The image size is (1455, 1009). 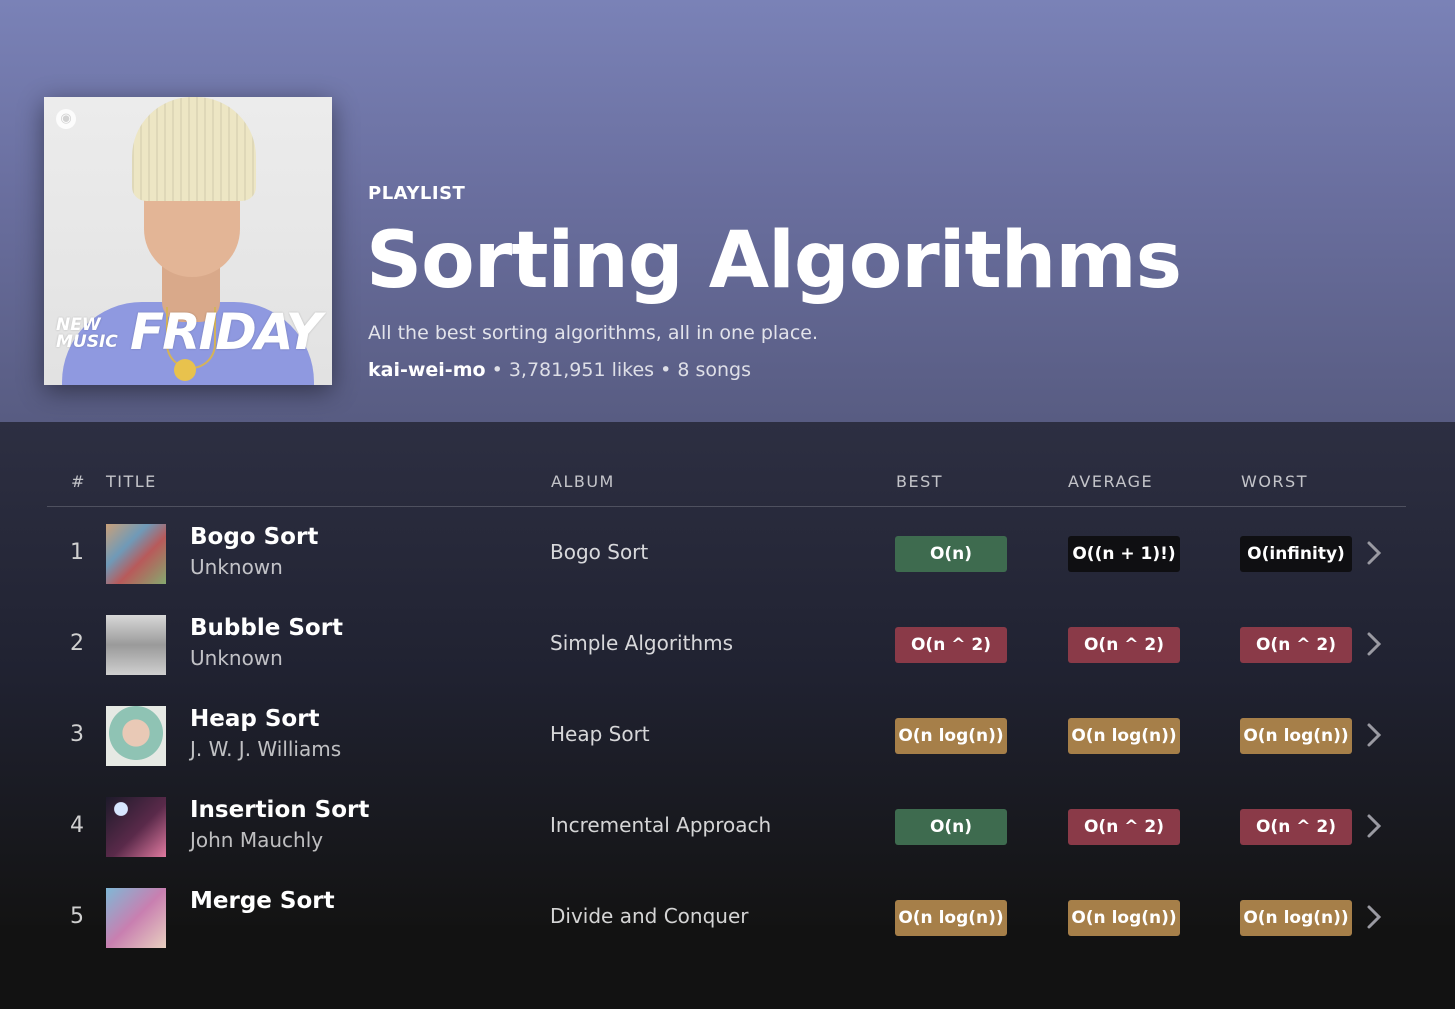 What do you see at coordinates (1296, 554) in the screenshot?
I see `worst-complexity-badge: O(infinity)` at bounding box center [1296, 554].